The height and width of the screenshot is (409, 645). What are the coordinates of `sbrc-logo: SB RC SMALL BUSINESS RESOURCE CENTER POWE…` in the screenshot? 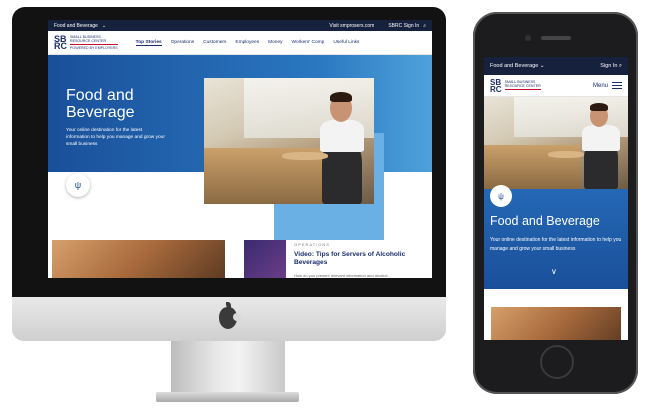 It's located at (86, 42).